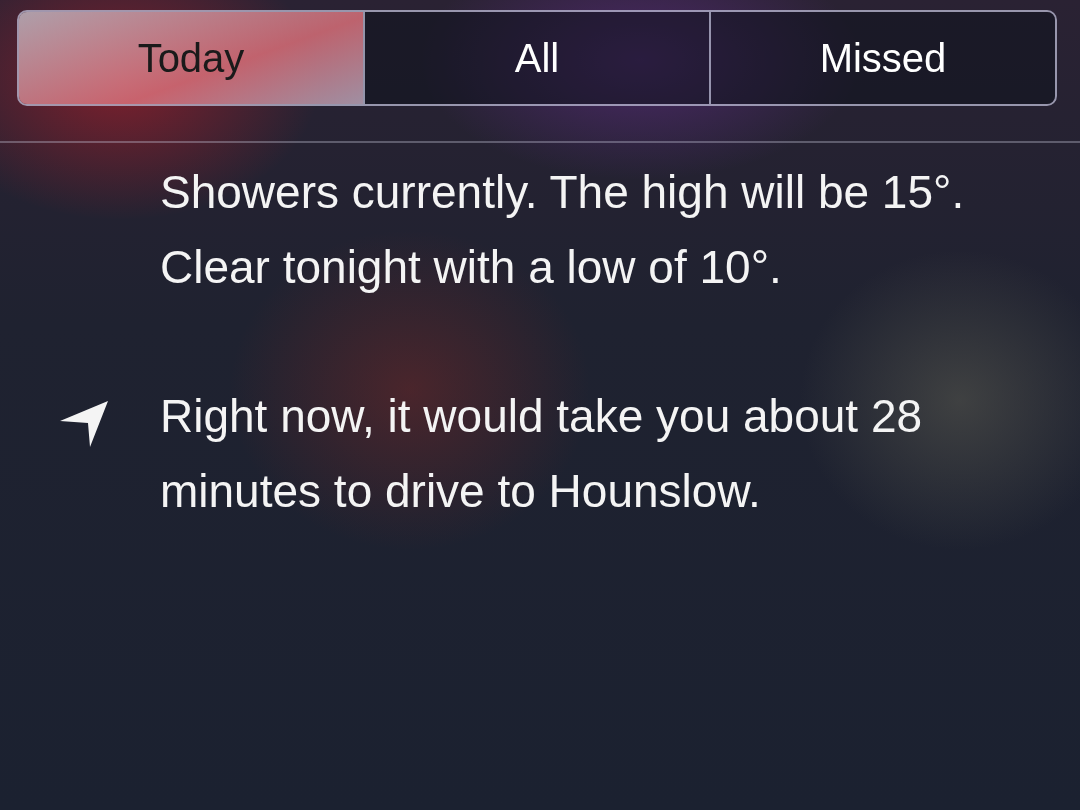 The width and height of the screenshot is (1080, 810). Describe the element at coordinates (542, 454) in the screenshot. I see `travel-time-text: Right now, it would take you about 28 minutes to drive to Hounslow.` at that location.